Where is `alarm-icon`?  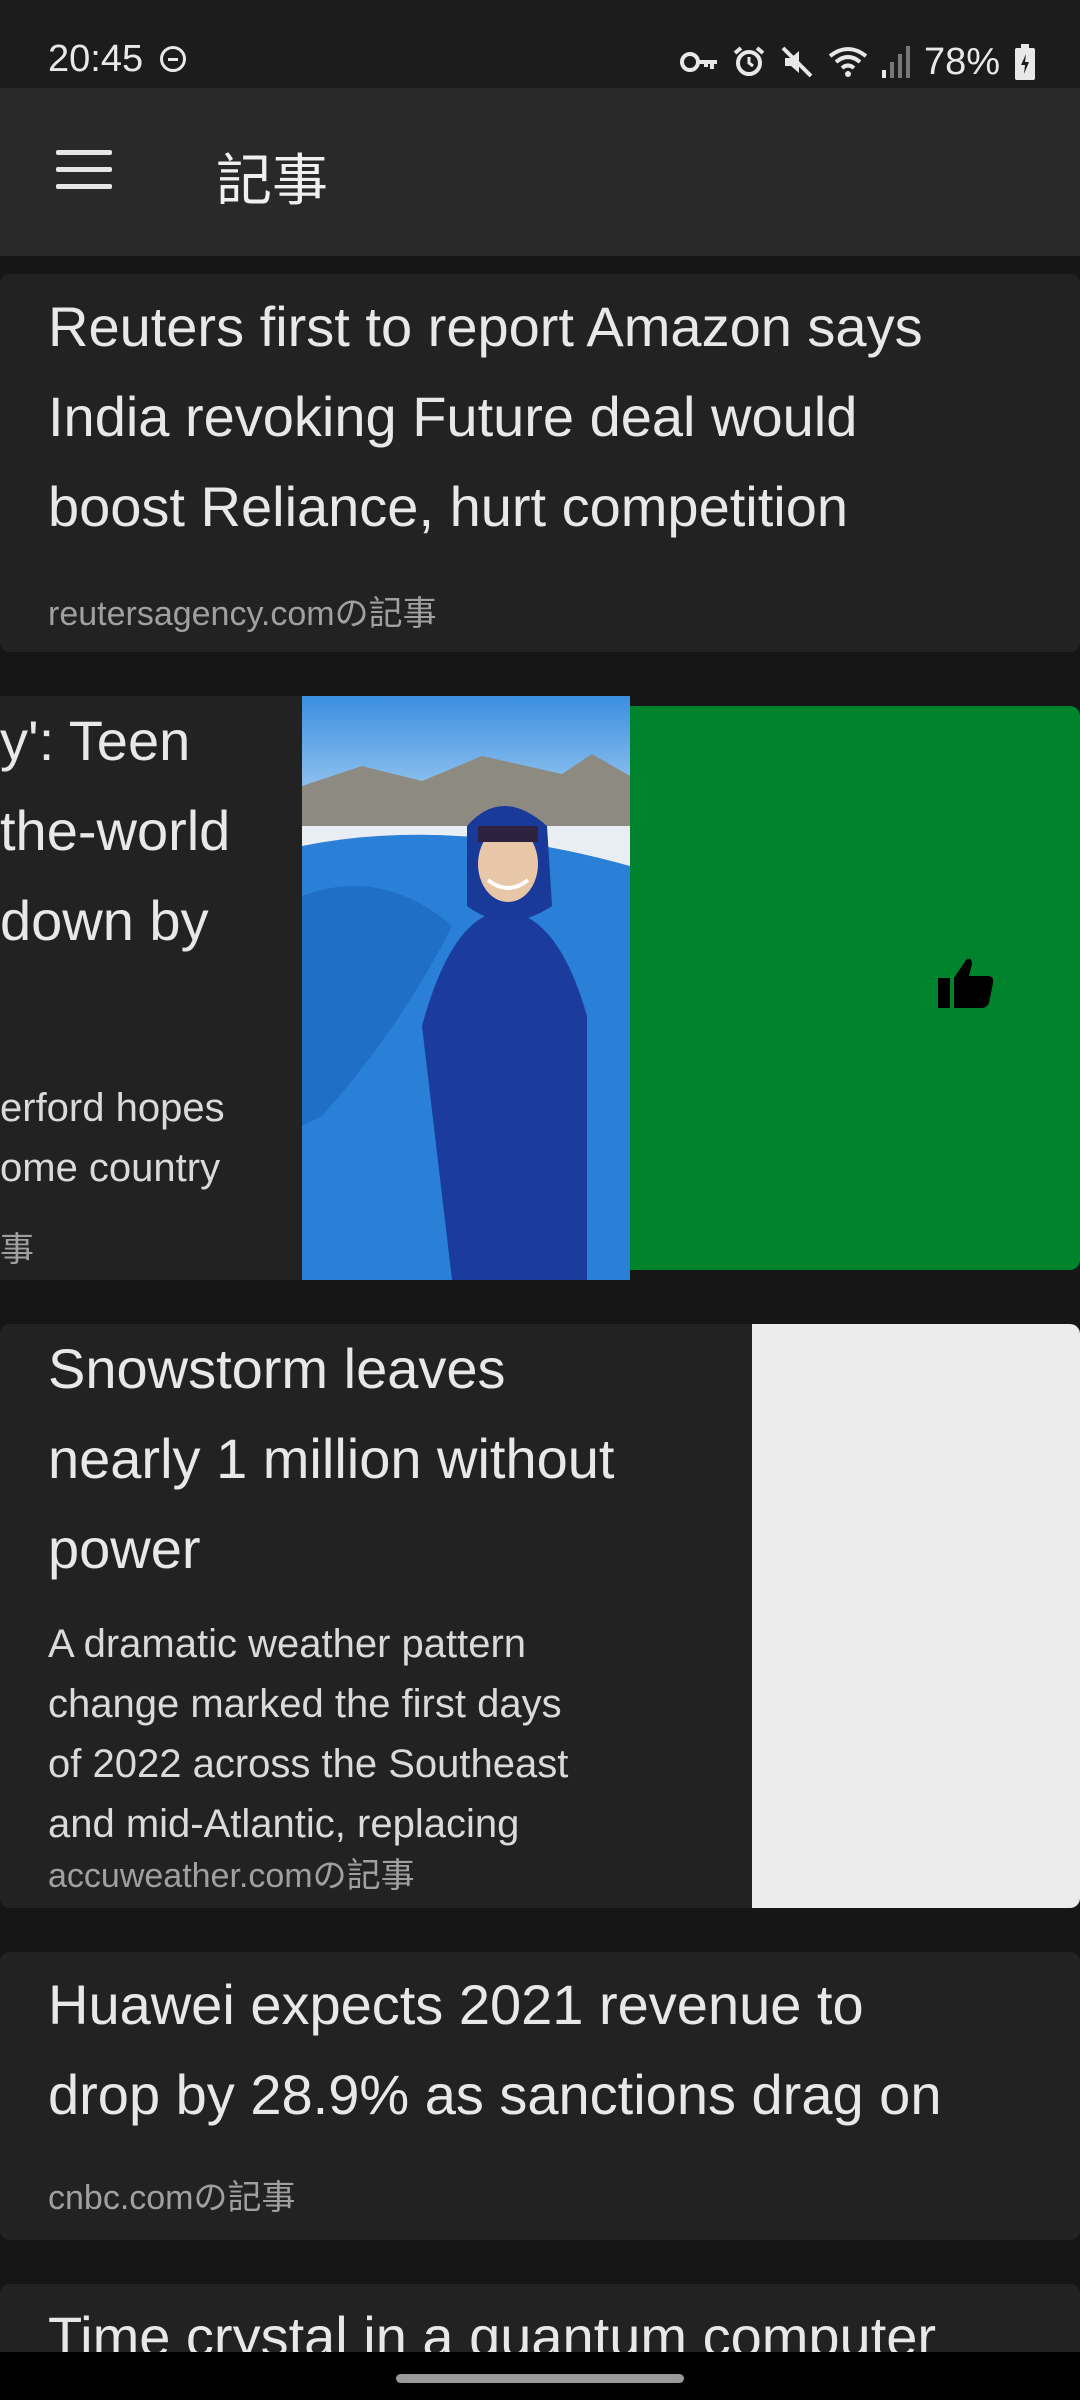
alarm-icon is located at coordinates (749, 61).